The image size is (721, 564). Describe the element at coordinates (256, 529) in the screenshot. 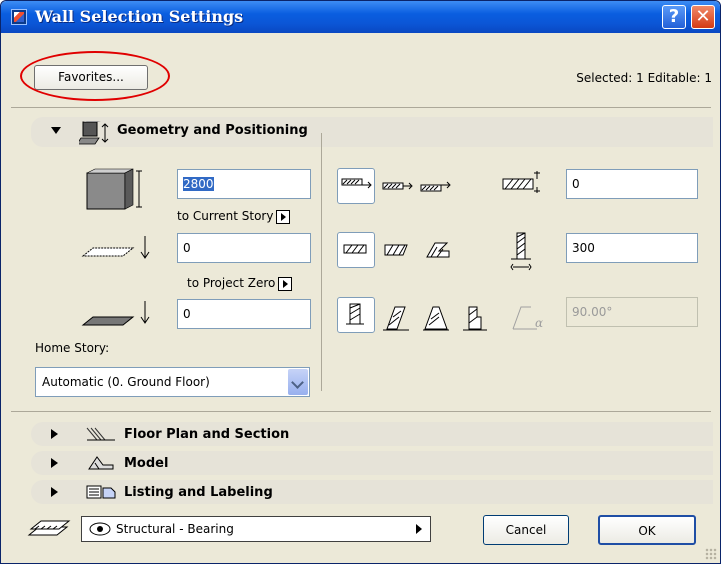

I see `layer-select: Structural - Bearing` at that location.